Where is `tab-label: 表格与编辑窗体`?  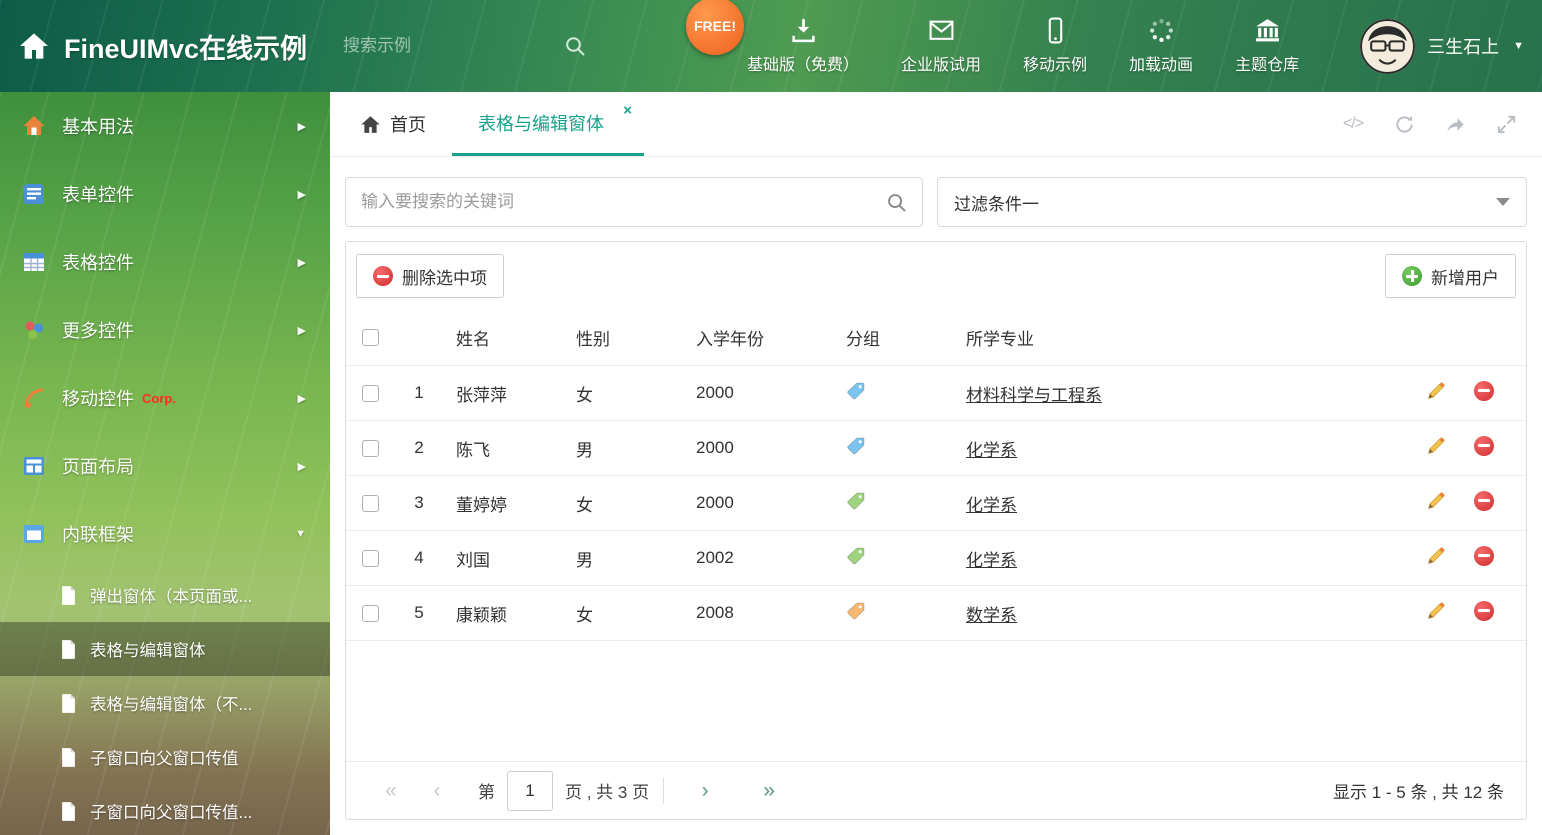 tab-label: 表格与编辑窗体 is located at coordinates (541, 123).